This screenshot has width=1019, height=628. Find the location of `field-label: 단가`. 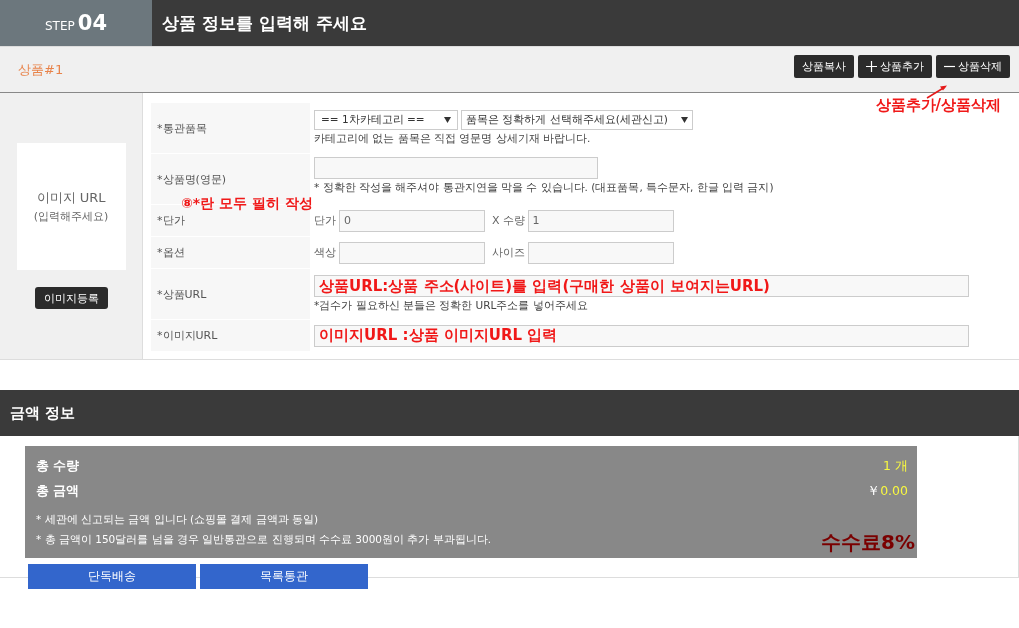

field-label: 단가 is located at coordinates (325, 220).